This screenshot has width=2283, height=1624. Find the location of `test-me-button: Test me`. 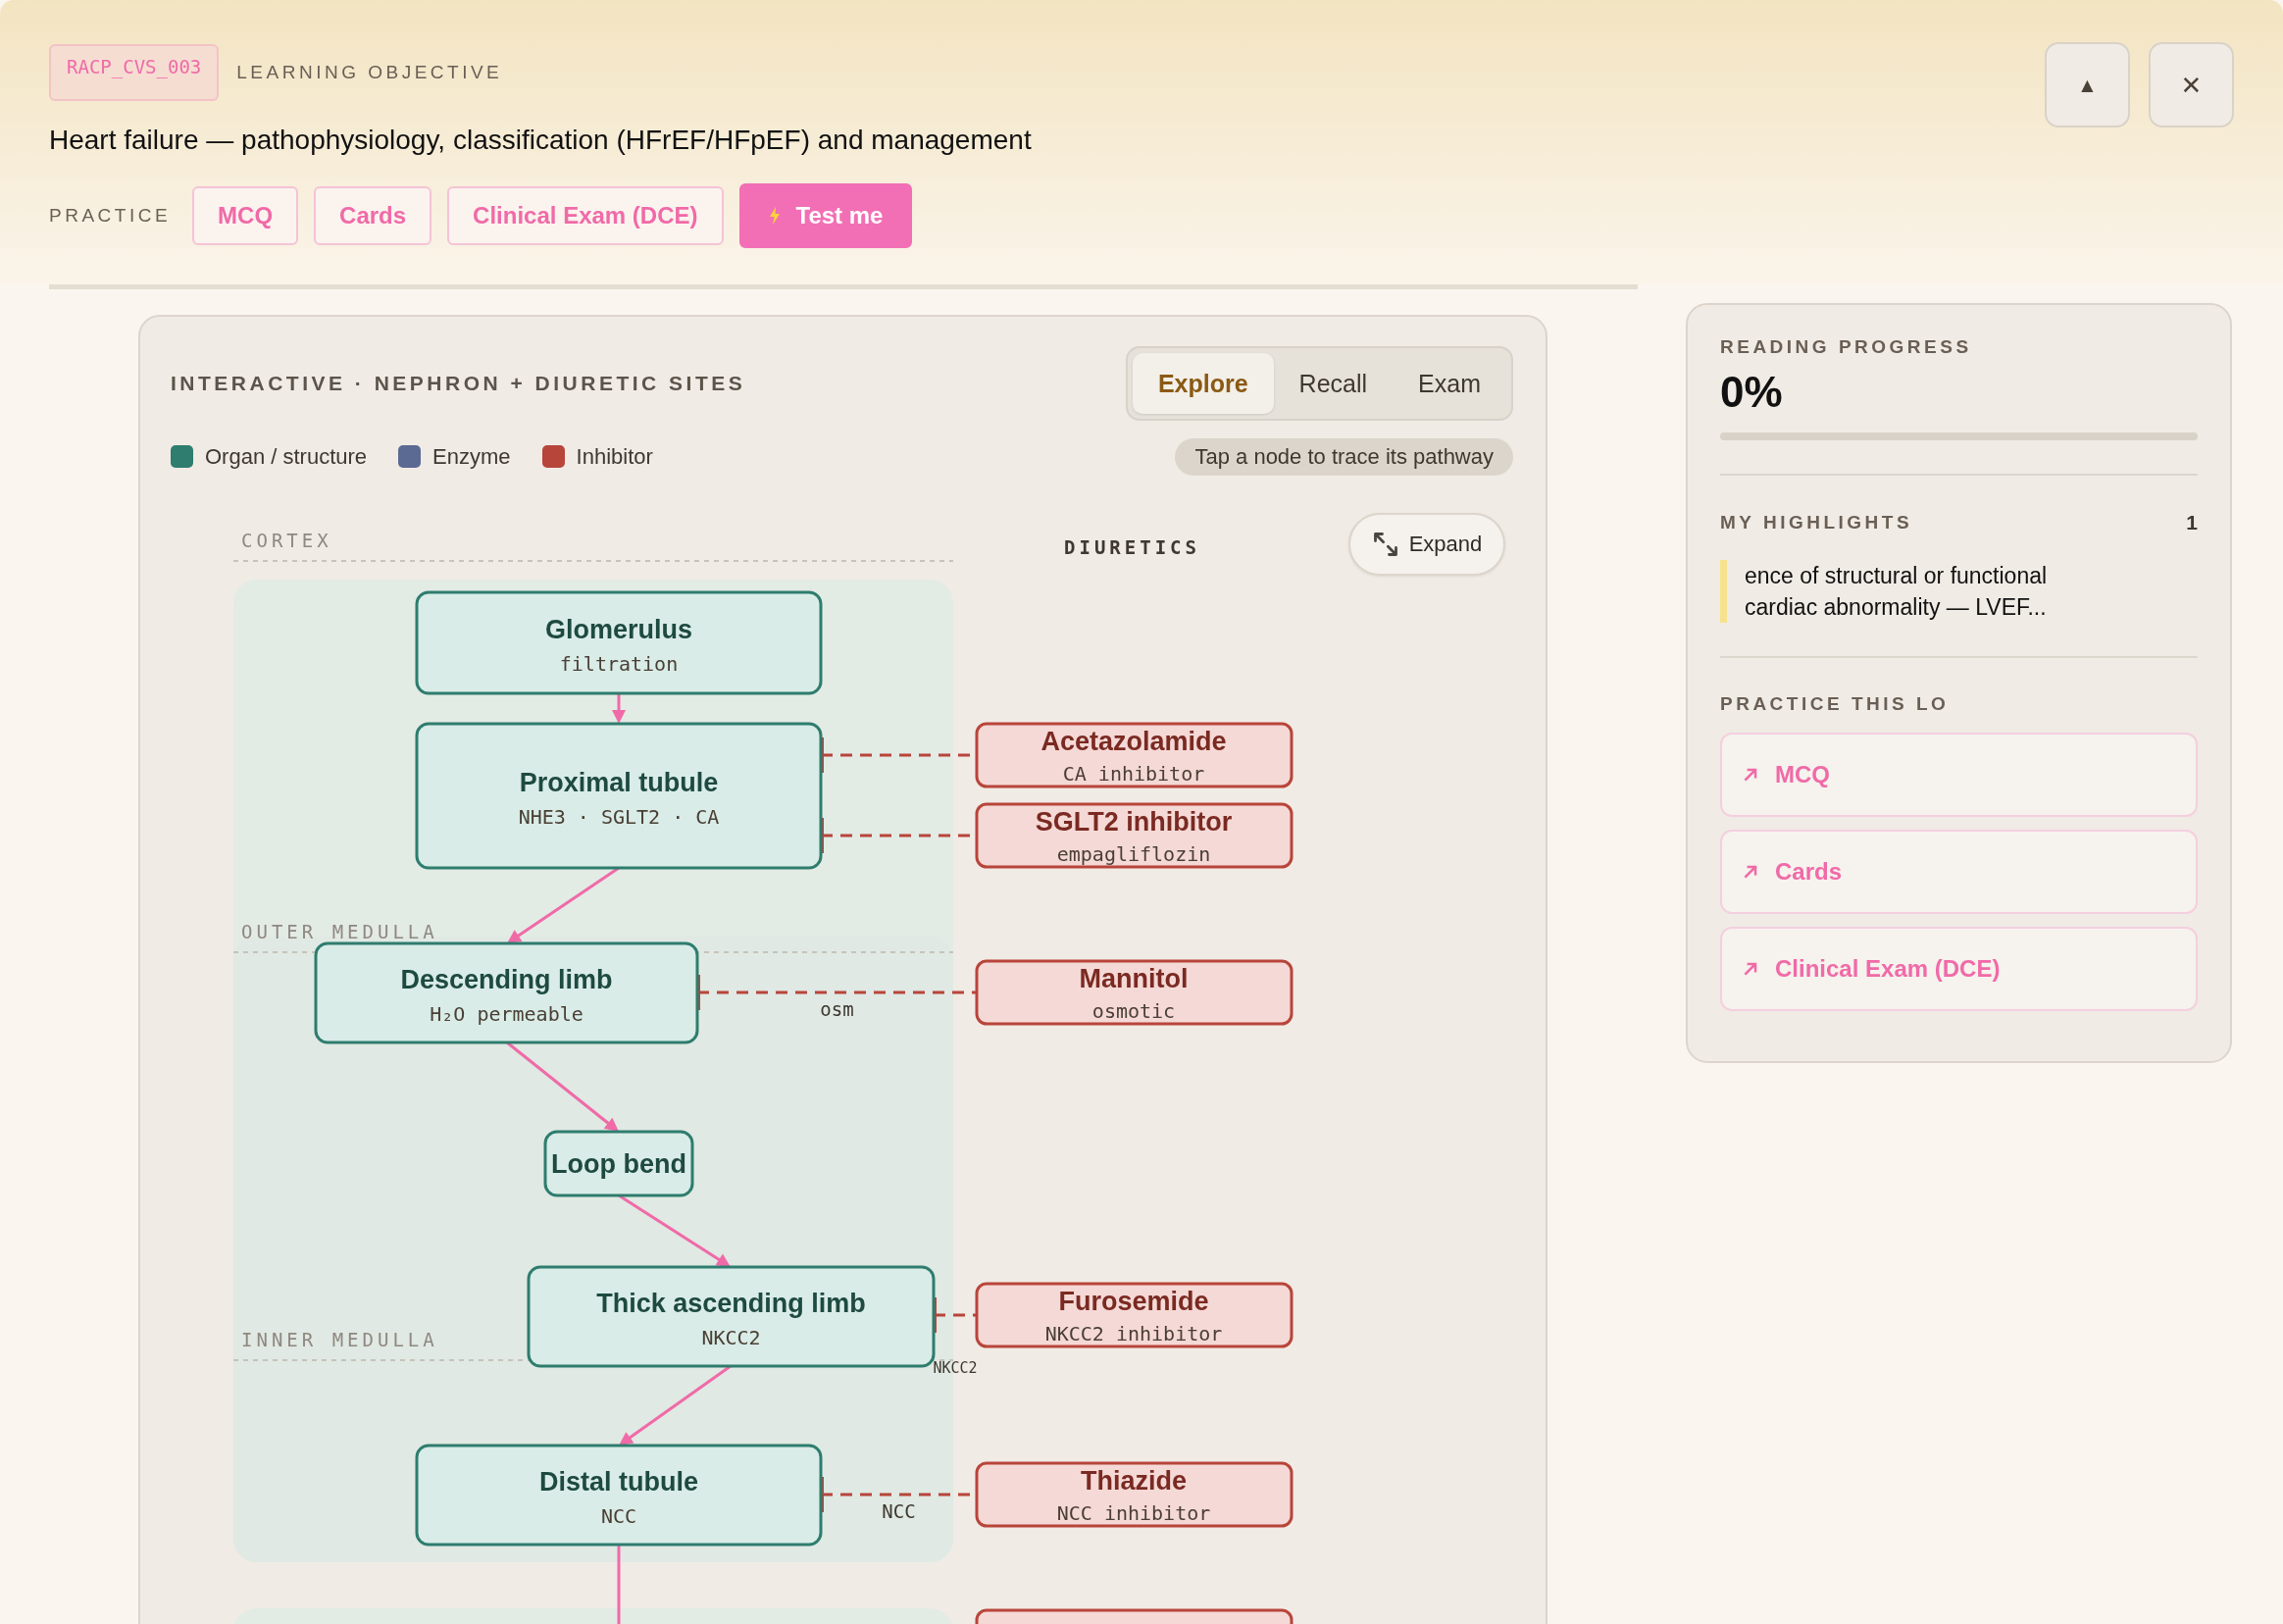

test-me-button: Test me is located at coordinates (825, 215).